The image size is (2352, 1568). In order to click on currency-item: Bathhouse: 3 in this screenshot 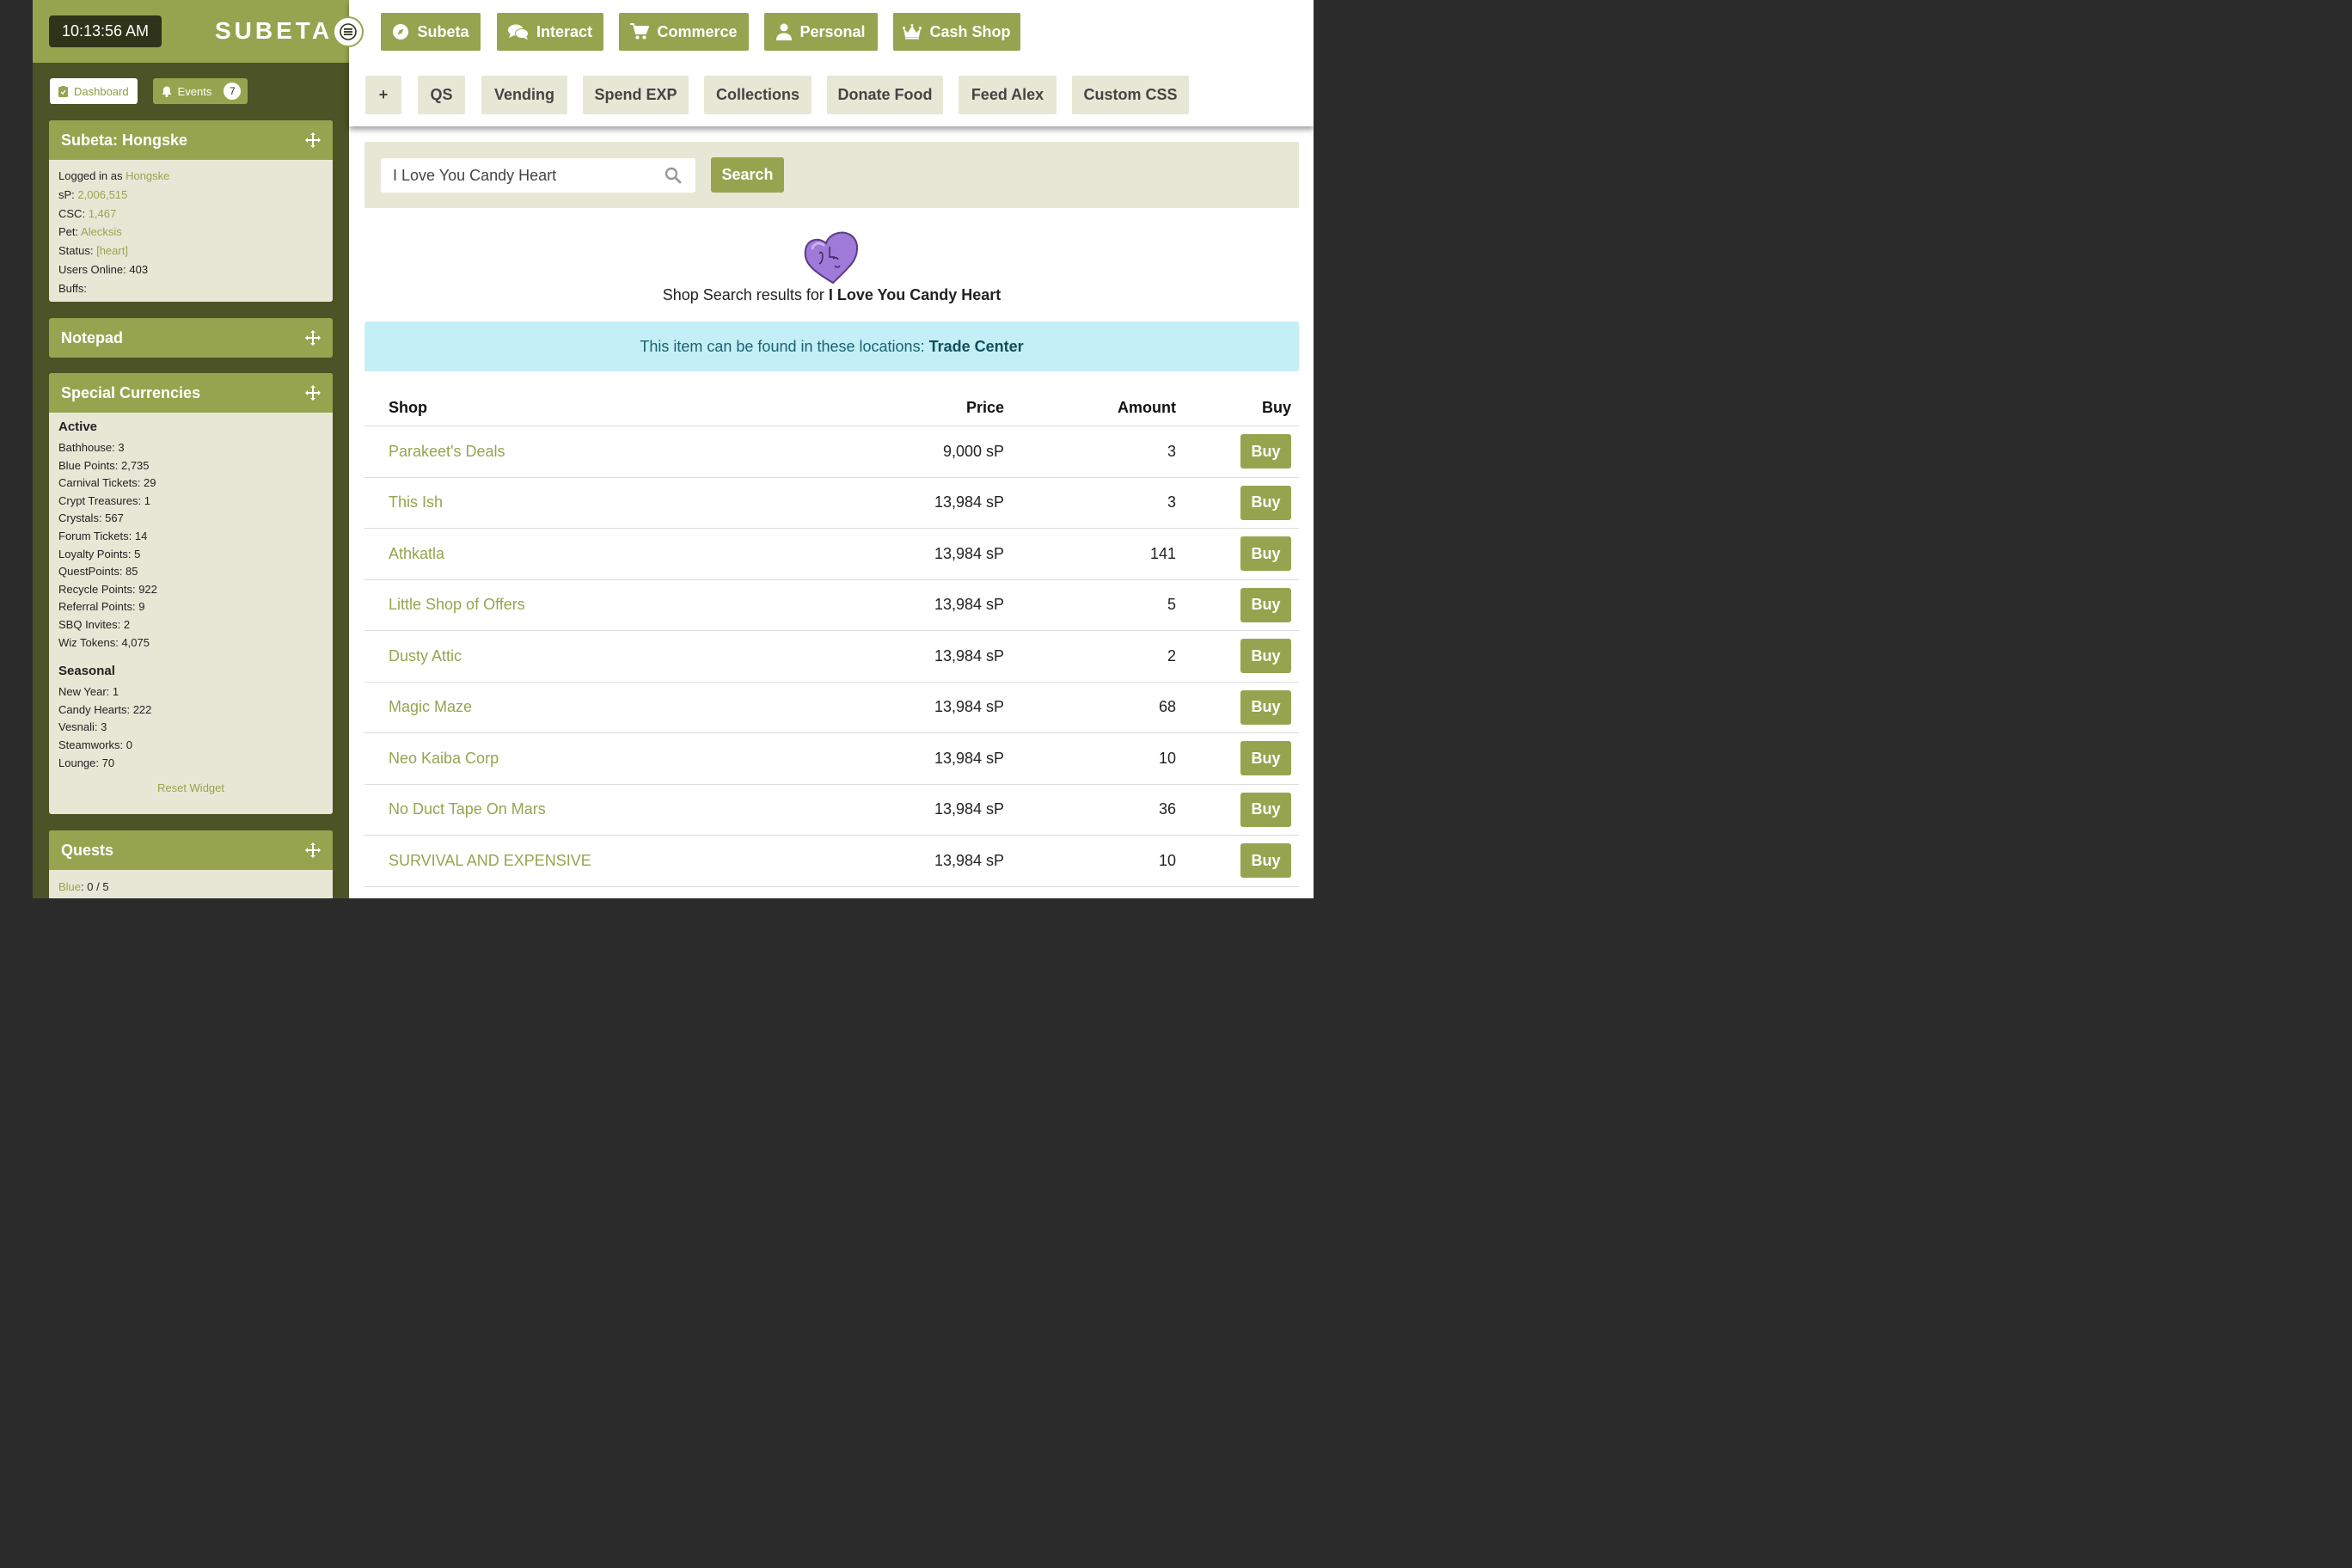, I will do `click(91, 447)`.